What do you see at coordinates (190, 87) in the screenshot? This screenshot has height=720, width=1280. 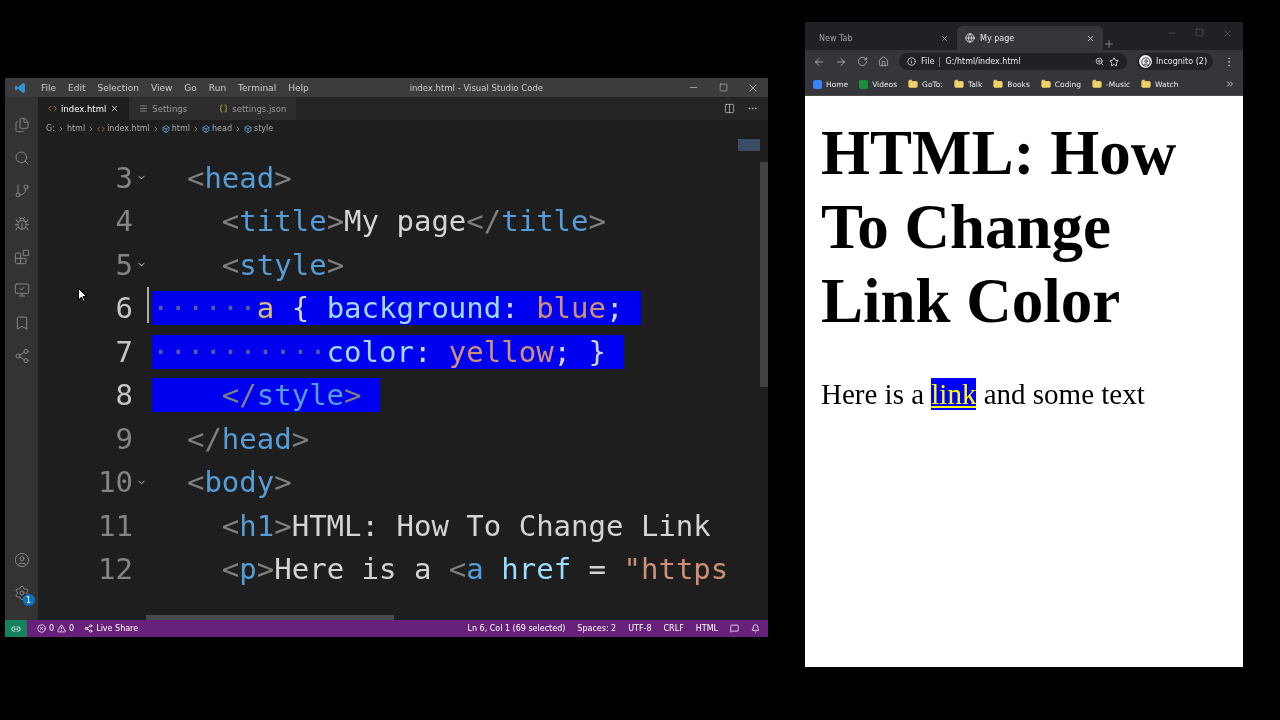 I see `menu-item: Go` at bounding box center [190, 87].